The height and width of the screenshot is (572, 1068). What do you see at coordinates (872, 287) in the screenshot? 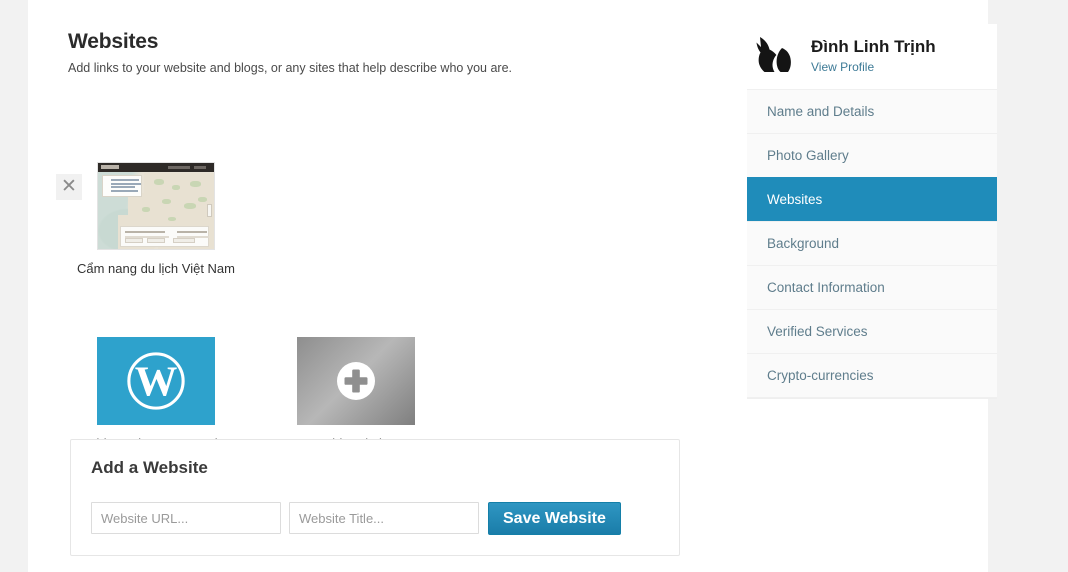
I see `sidebar-item-contact-information: Contact Information` at bounding box center [872, 287].